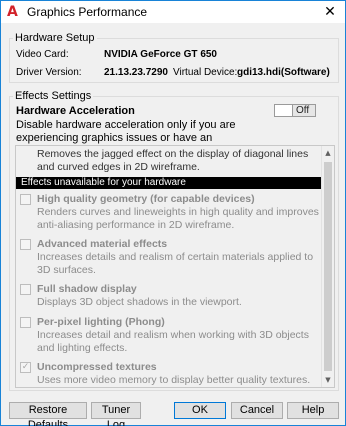 Image resolution: width=346 pixels, height=426 pixels. I want to click on scroll-thumb, so click(328, 266).